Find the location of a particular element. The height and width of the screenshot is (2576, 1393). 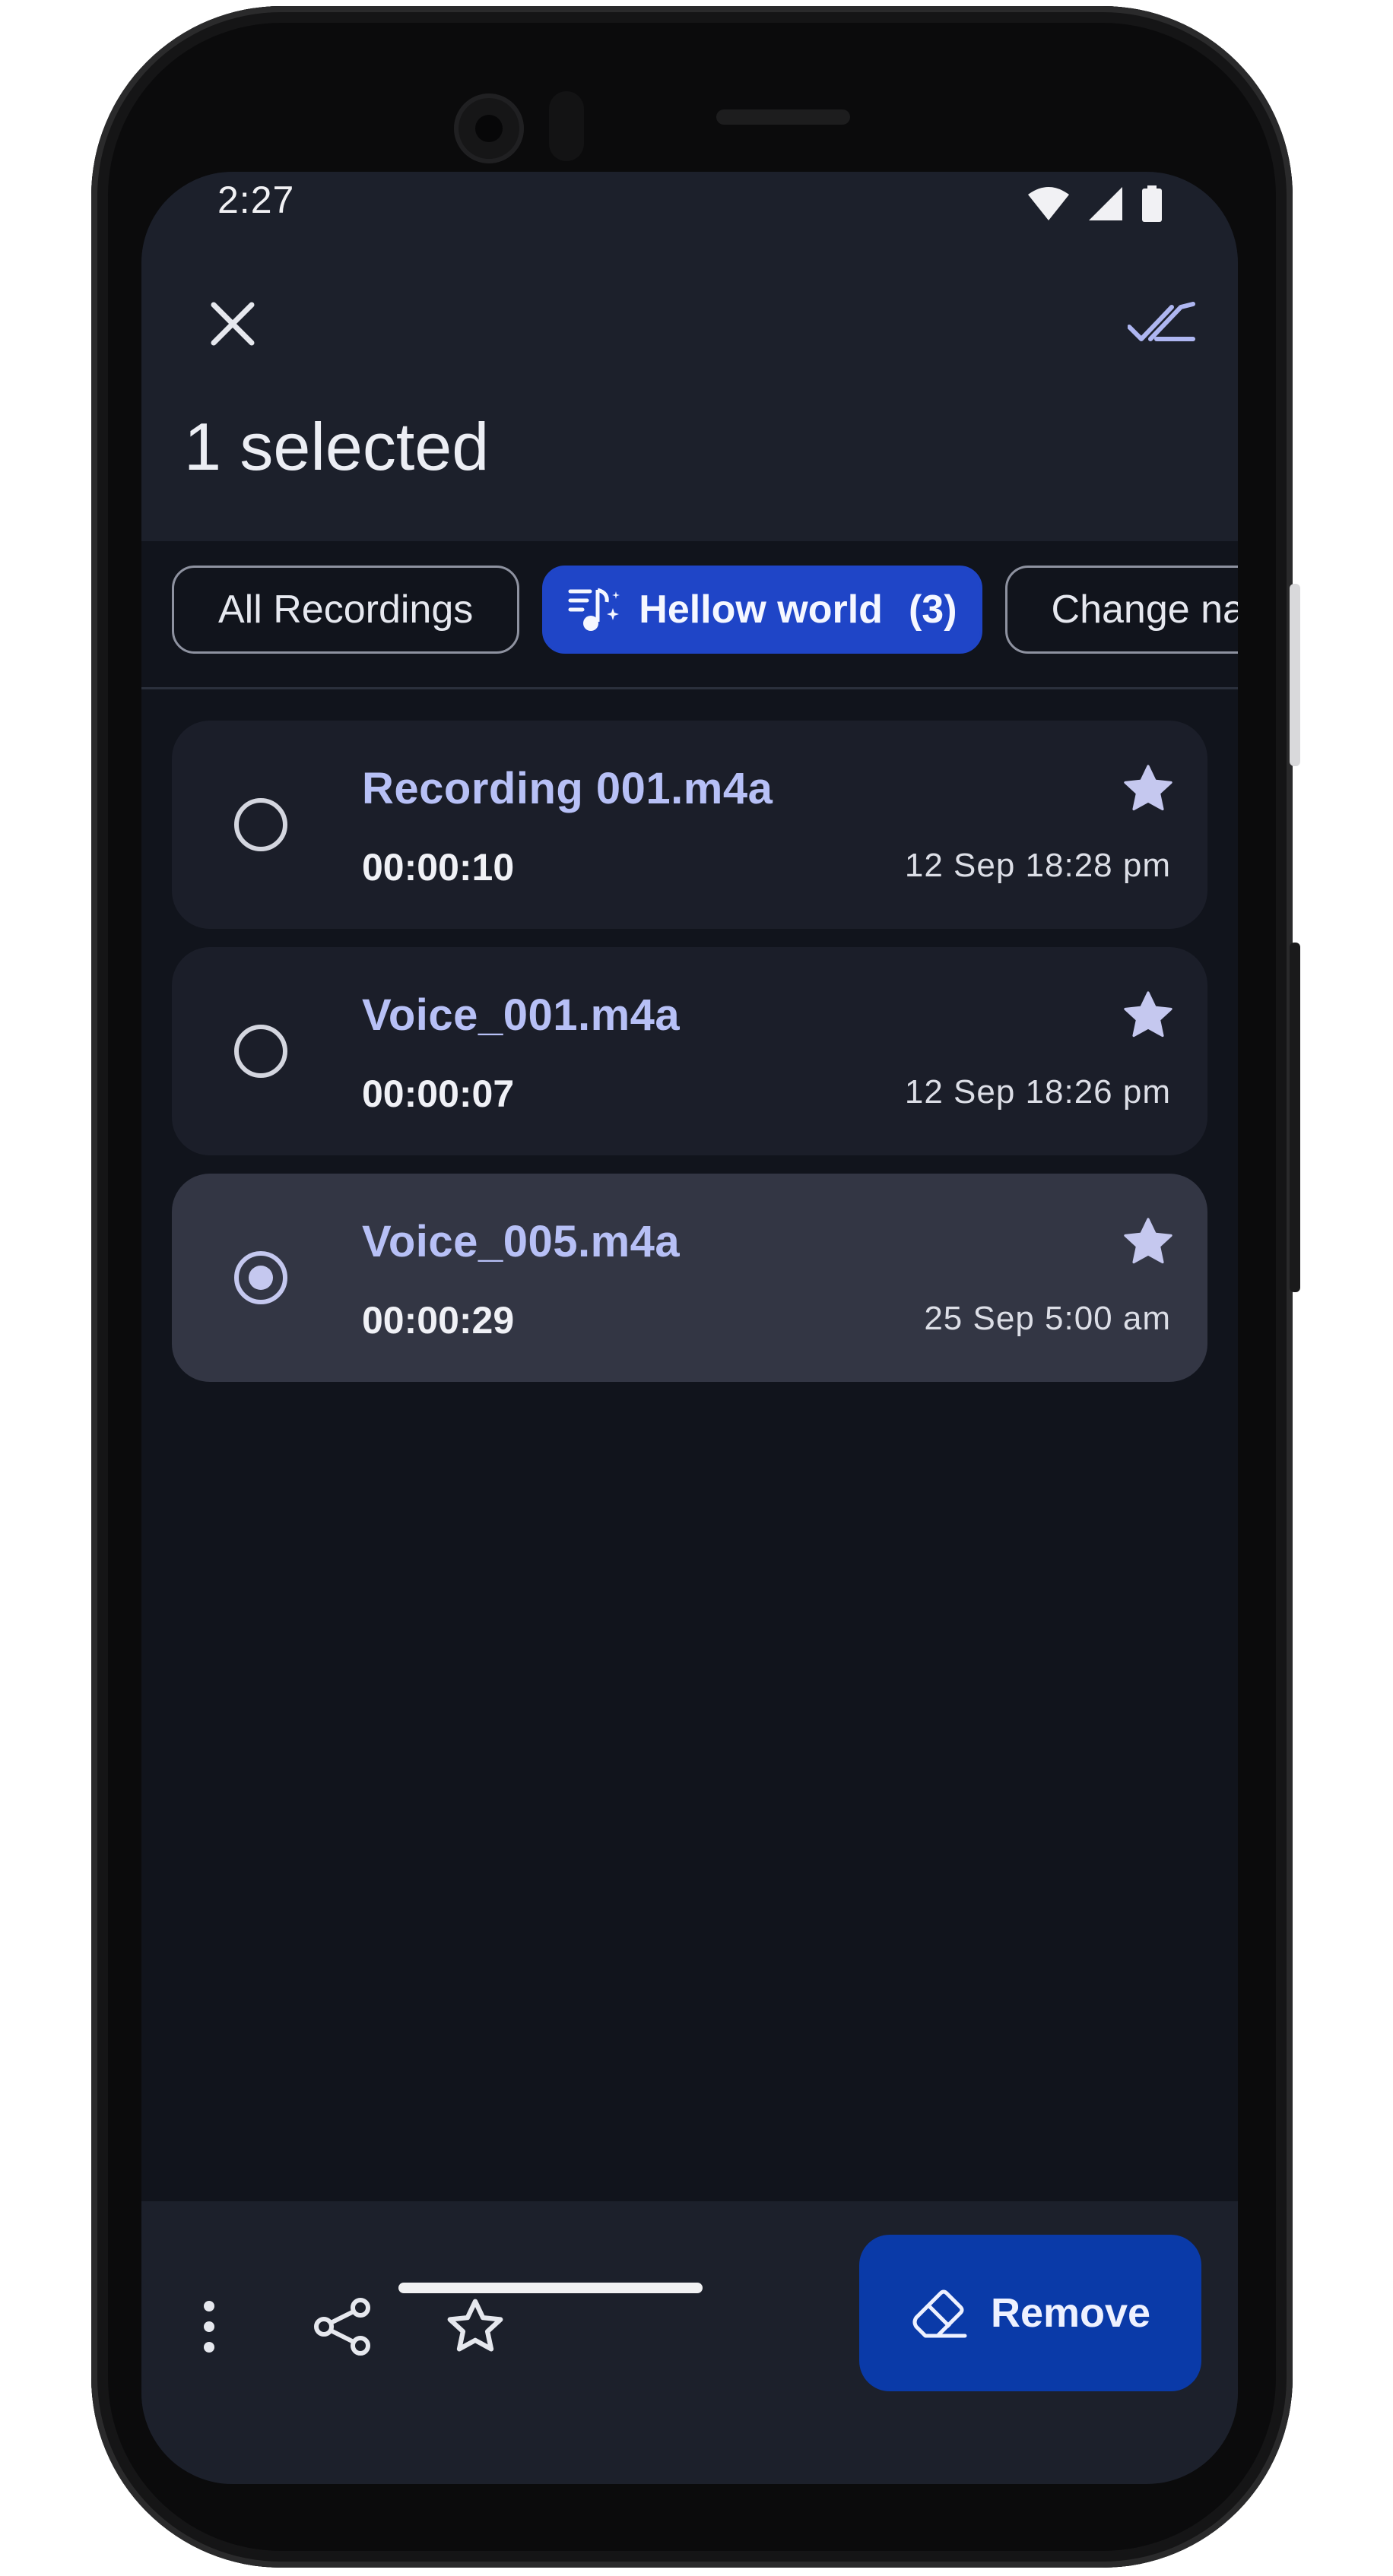

front-camera is located at coordinates (489, 128).